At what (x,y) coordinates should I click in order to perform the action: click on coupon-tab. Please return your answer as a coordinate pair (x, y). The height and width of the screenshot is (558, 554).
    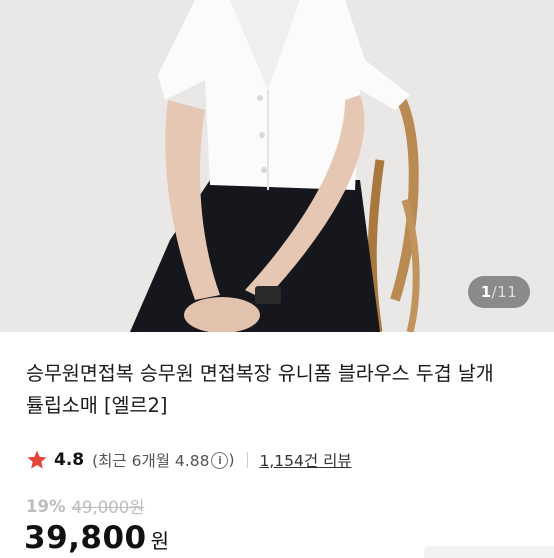
    Looking at the image, I should click on (489, 552).